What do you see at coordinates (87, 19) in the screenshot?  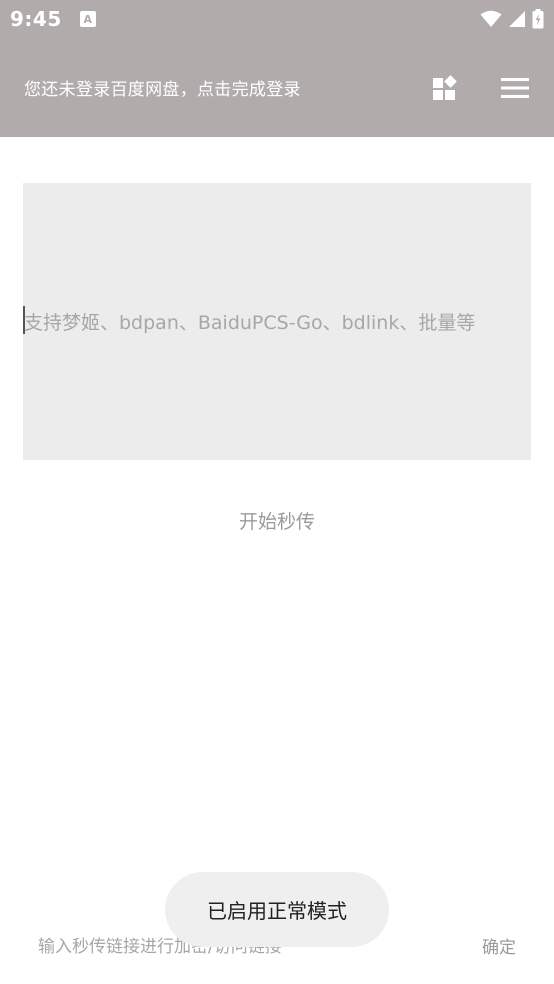 I see `app-notification-icon: A` at bounding box center [87, 19].